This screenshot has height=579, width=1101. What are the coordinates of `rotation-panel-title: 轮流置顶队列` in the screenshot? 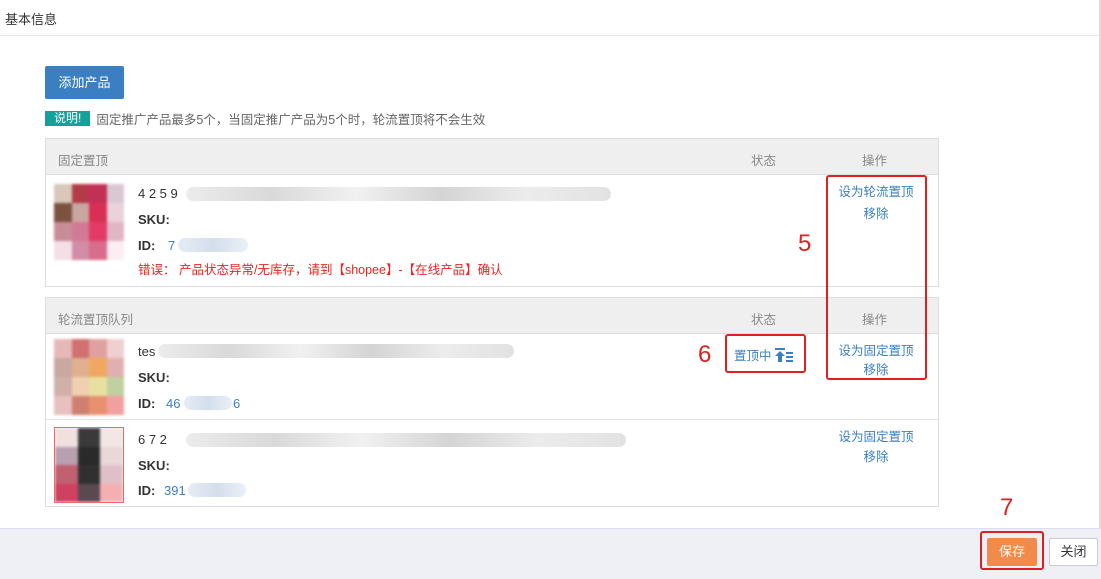 It's located at (96, 320).